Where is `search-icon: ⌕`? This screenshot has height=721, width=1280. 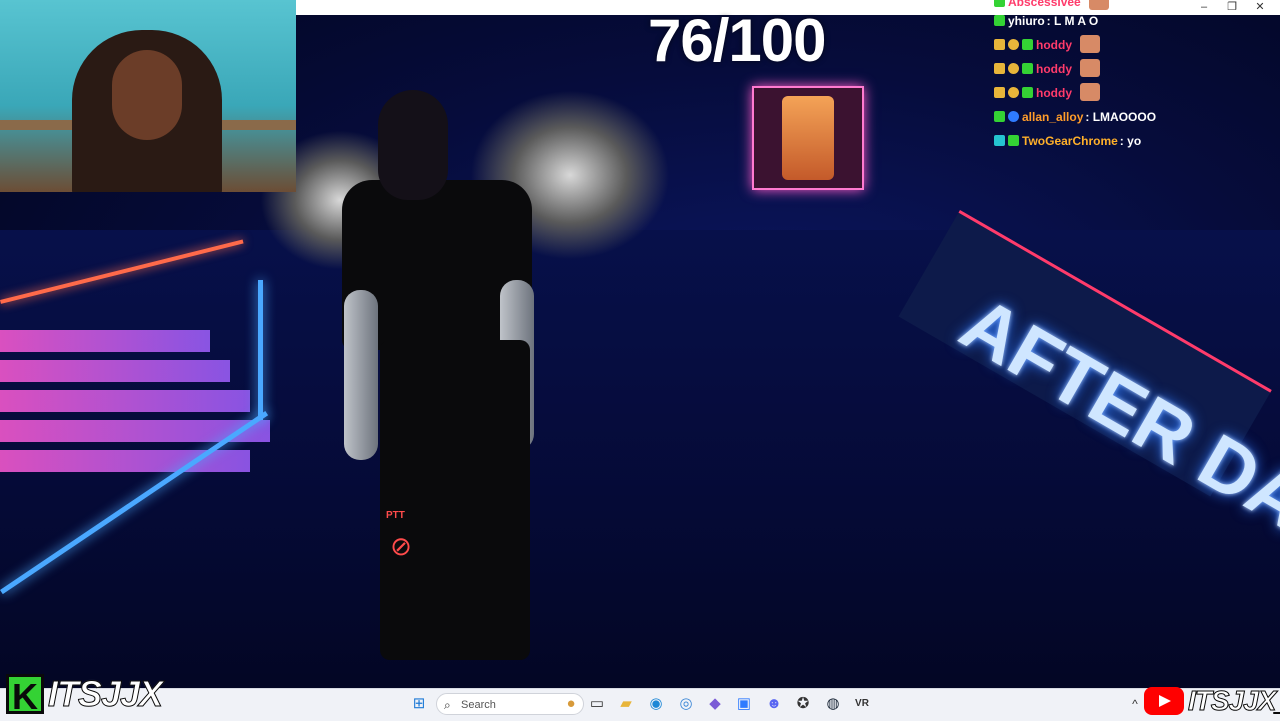
search-icon: ⌕ is located at coordinates (447, 705).